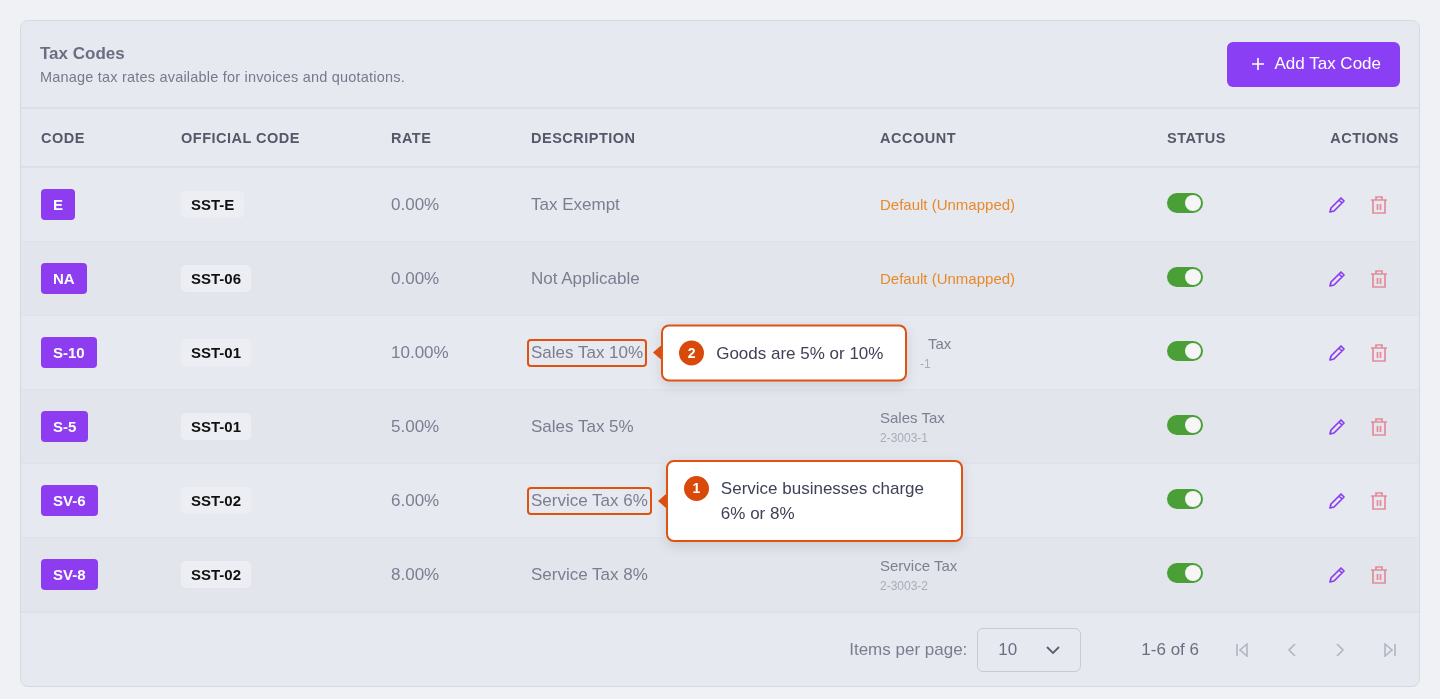  I want to click on account-number: 2-3003-2, so click(905, 585).